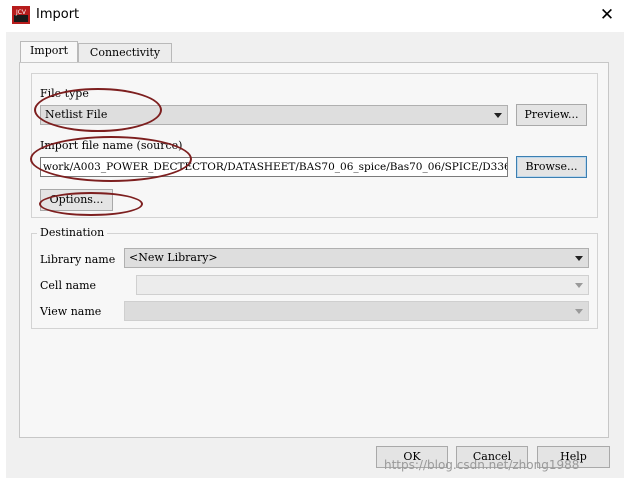 This screenshot has width=631, height=486. Describe the element at coordinates (607, 16) in the screenshot. I see `close-icon: ✕` at that location.